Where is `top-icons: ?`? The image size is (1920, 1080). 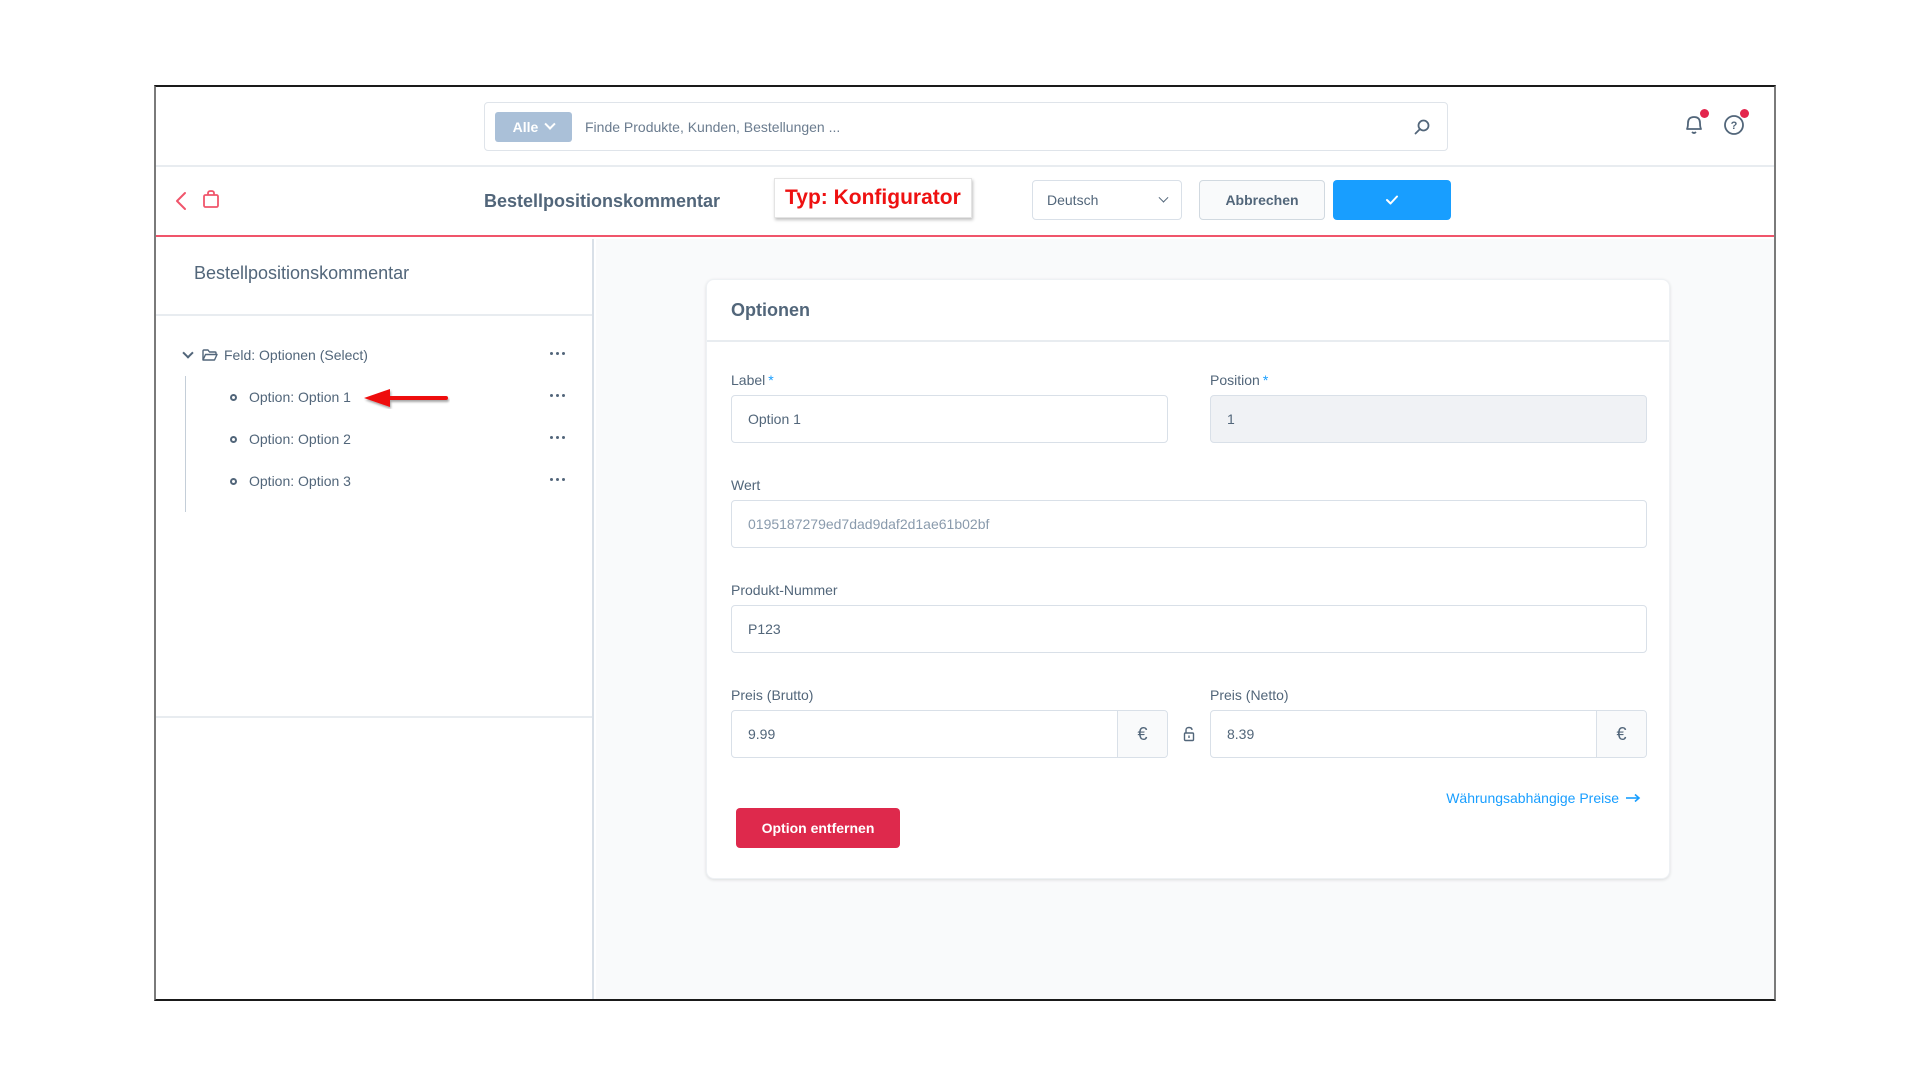 top-icons: ? is located at coordinates (1715, 123).